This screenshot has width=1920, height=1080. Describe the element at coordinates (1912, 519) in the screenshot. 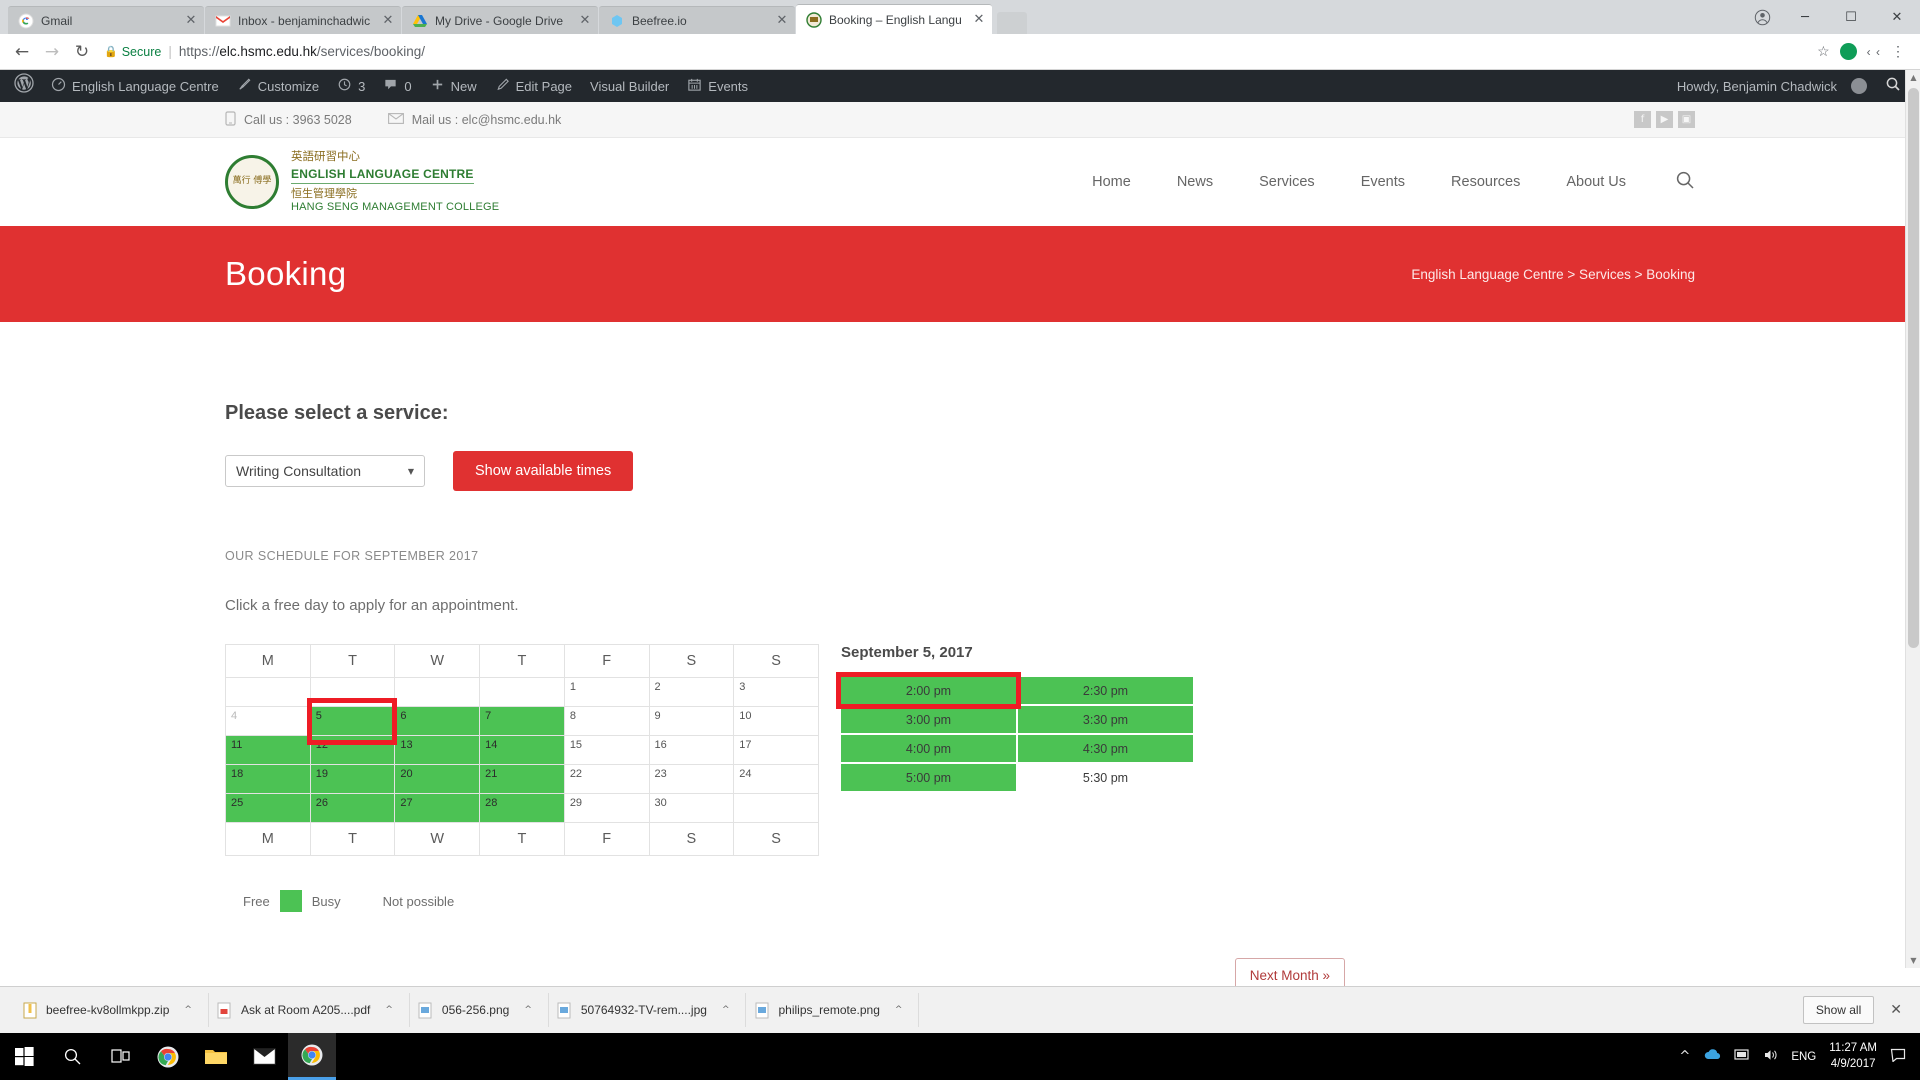

I see `page-scrollbar: ▲ ▼` at that location.